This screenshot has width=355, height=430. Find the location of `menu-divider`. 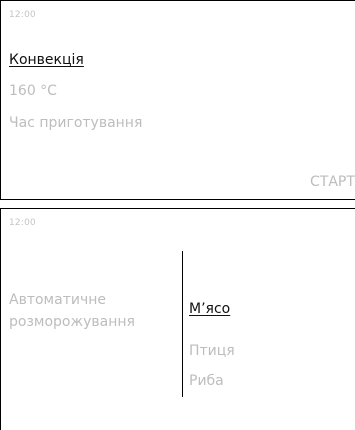

menu-divider is located at coordinates (182, 324).